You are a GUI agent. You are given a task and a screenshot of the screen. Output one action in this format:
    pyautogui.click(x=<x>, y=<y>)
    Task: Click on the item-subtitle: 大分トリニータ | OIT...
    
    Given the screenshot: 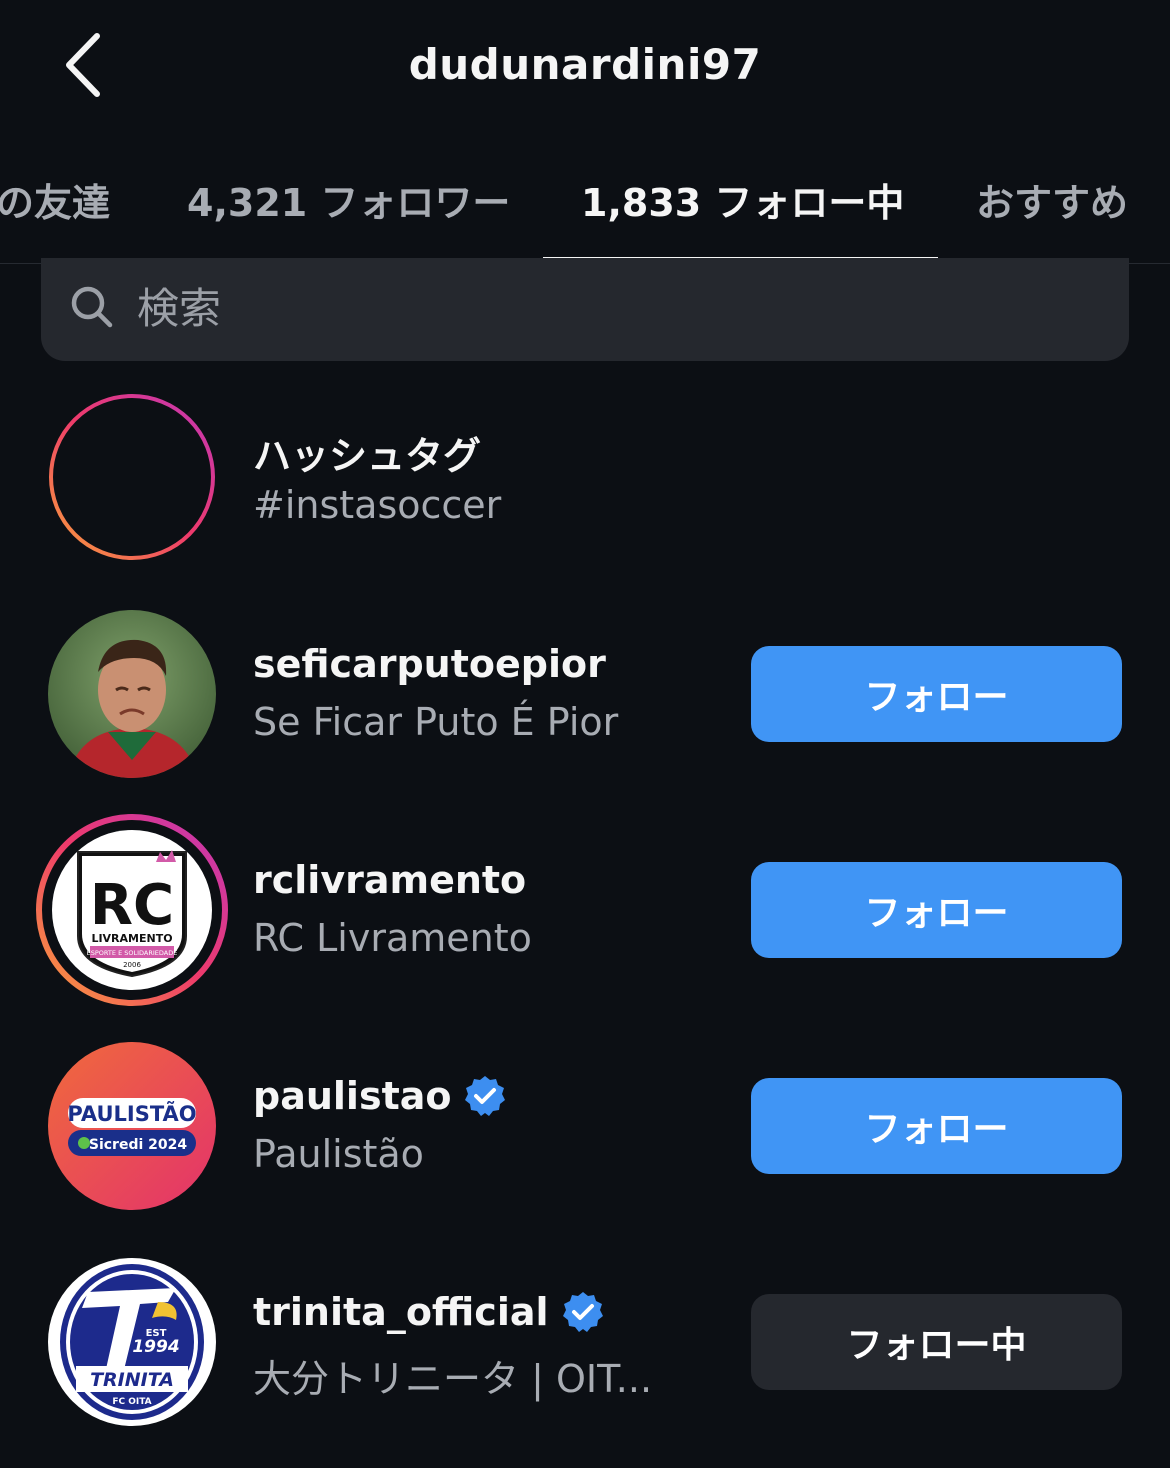 What is the action you would take?
    pyautogui.click(x=453, y=1379)
    